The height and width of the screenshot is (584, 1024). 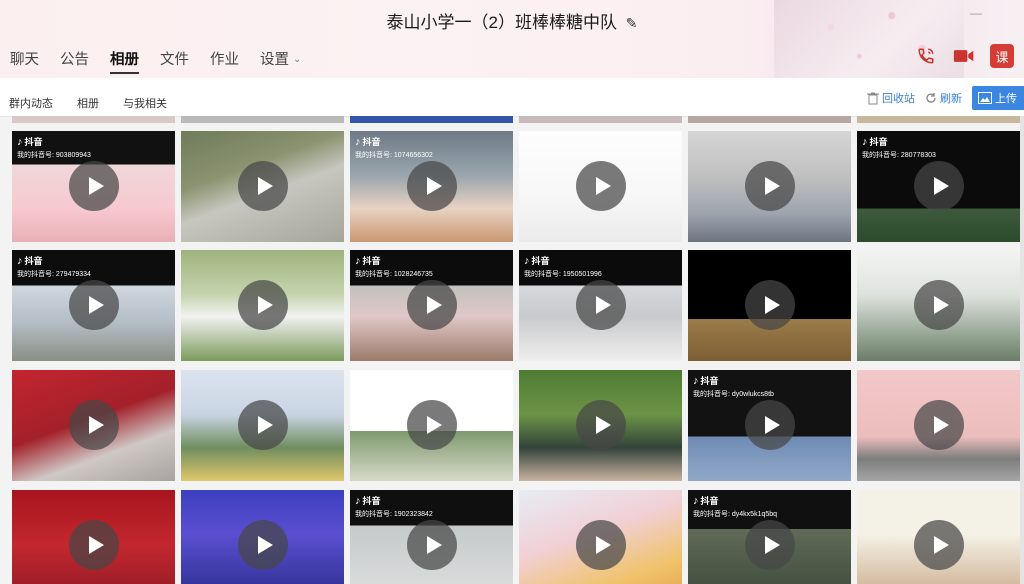 What do you see at coordinates (224, 62) in the screenshot?
I see `tab-homework: 作业` at bounding box center [224, 62].